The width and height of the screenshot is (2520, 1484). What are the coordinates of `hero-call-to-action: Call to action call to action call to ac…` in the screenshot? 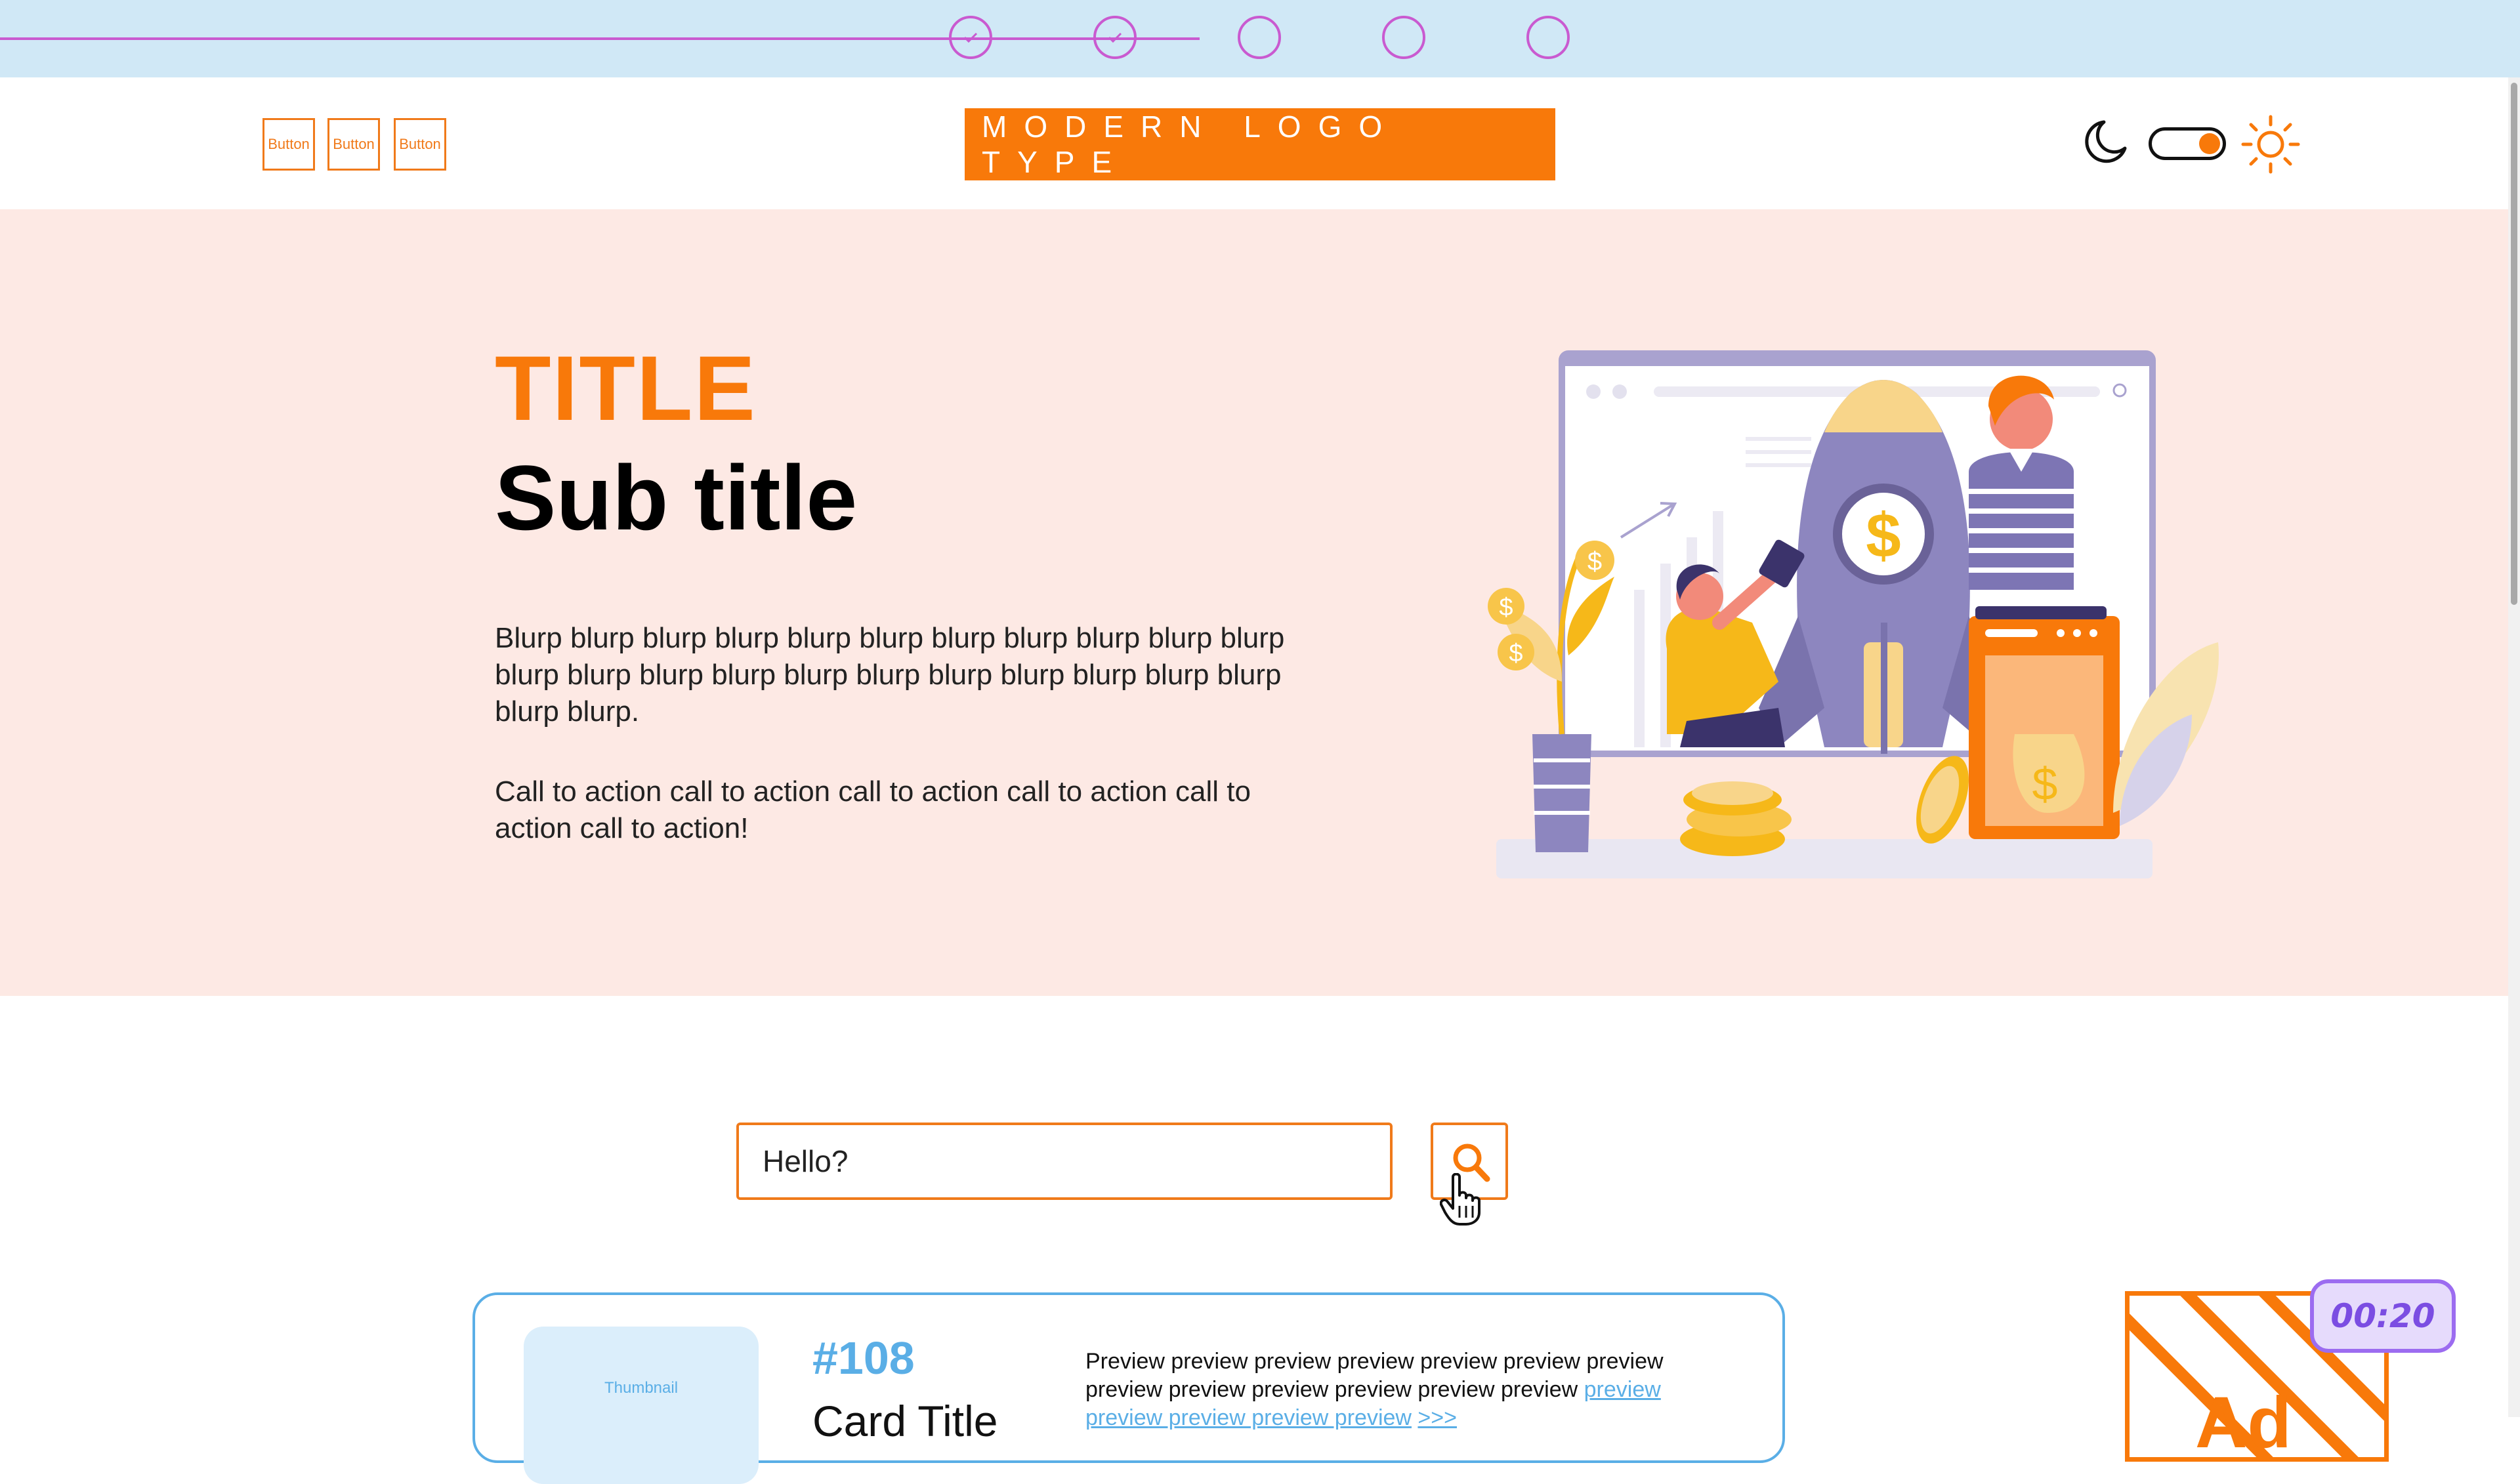 It's located at (873, 809).